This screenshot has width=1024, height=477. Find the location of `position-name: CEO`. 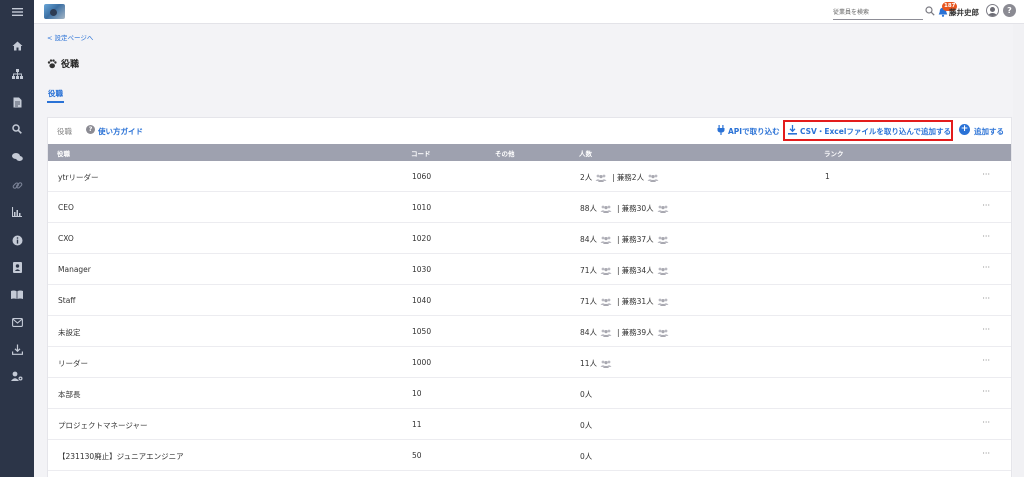

position-name: CEO is located at coordinates (66, 207).